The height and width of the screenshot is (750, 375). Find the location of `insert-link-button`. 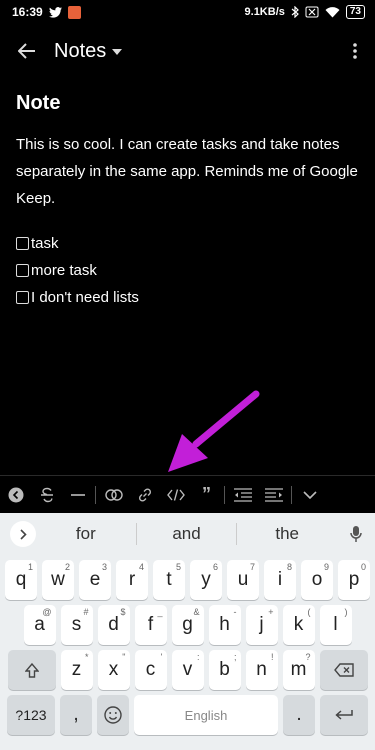

insert-link-button is located at coordinates (144, 495).